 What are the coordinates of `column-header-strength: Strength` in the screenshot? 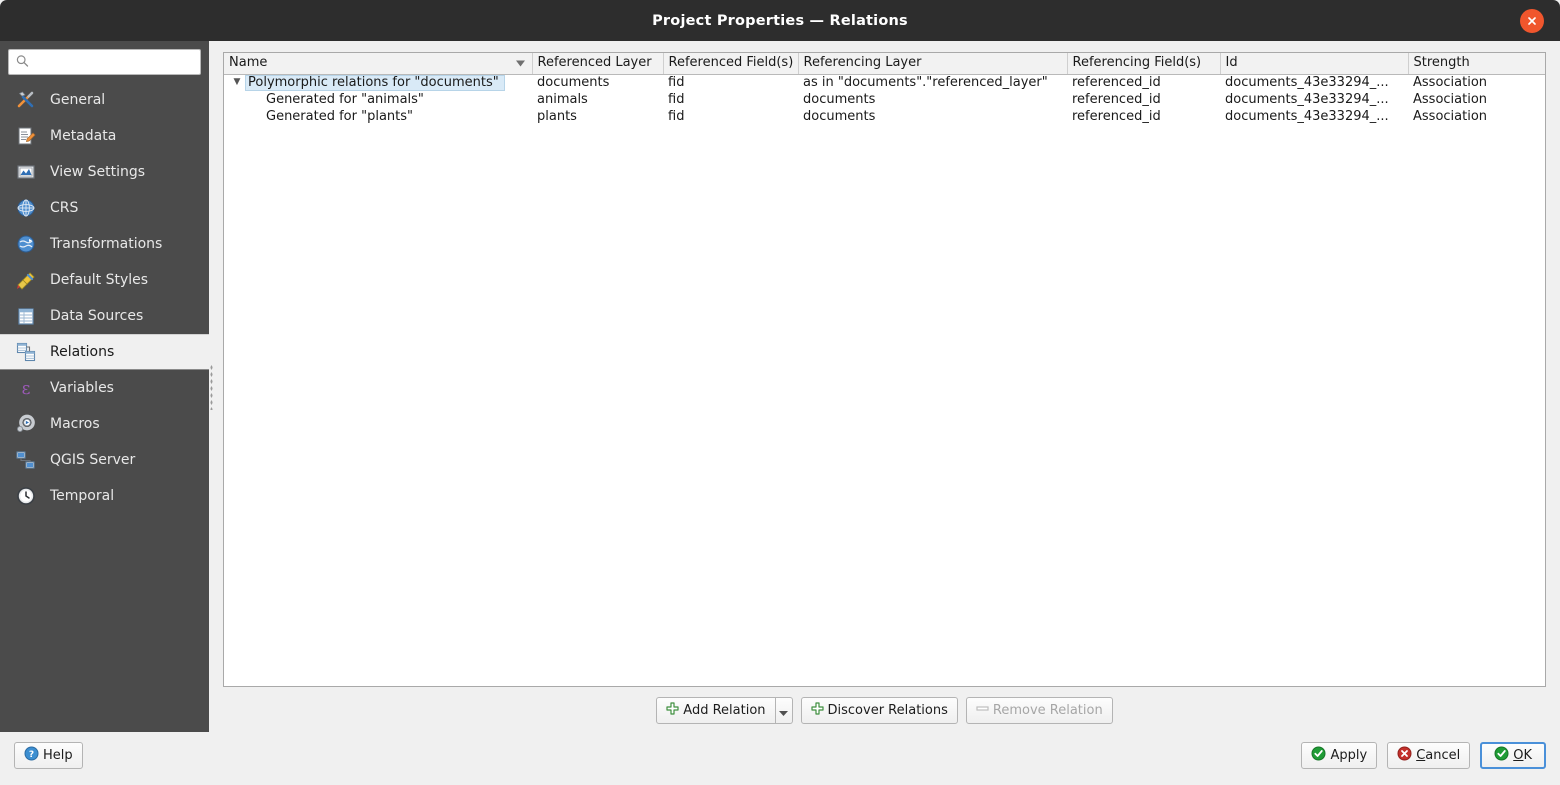 It's located at (1476, 64).